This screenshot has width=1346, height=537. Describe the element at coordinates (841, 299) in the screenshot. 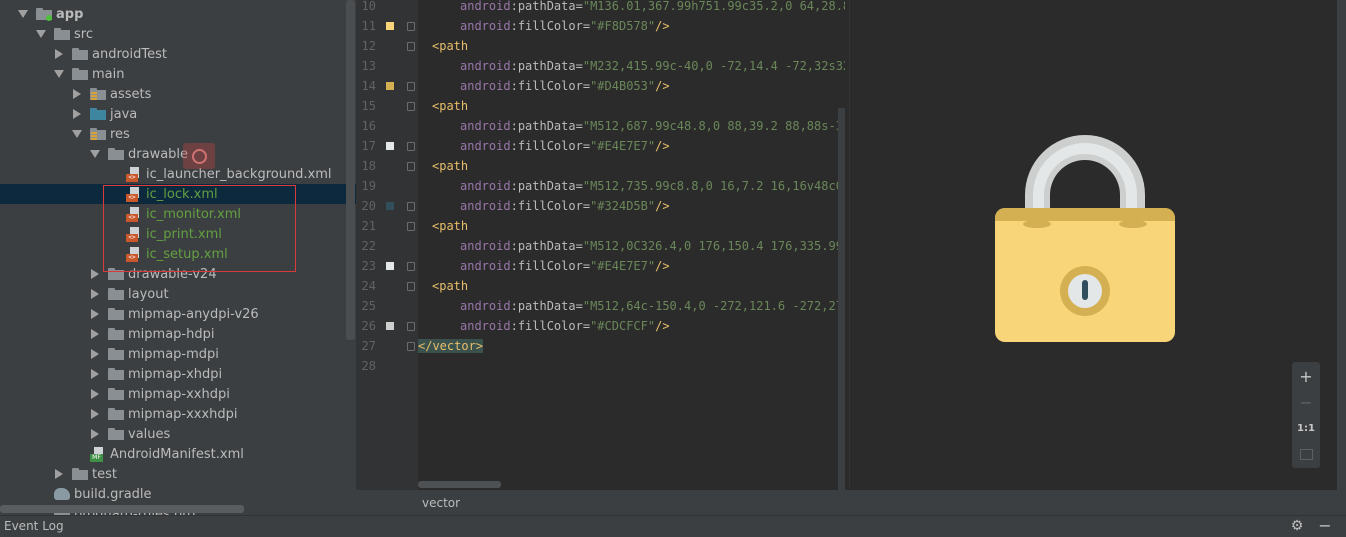

I see `editor-vertical-scrollbar` at that location.